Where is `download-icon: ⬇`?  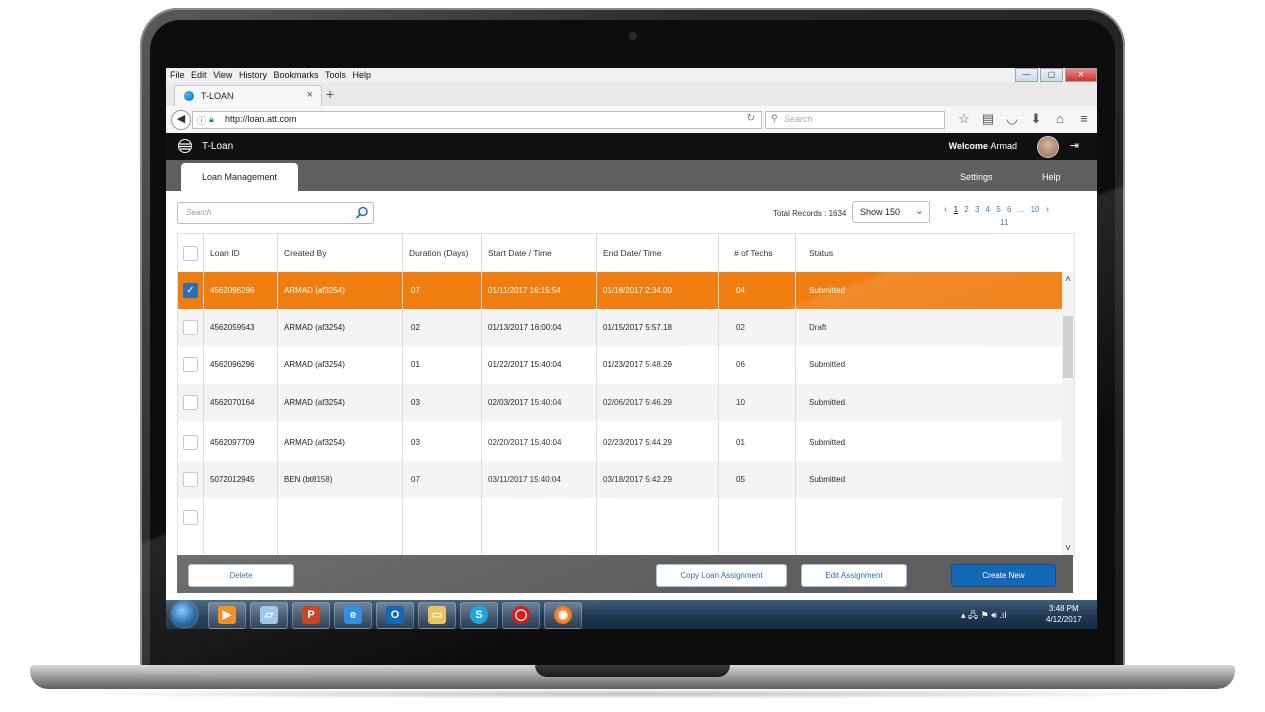 download-icon: ⬇ is located at coordinates (1036, 119).